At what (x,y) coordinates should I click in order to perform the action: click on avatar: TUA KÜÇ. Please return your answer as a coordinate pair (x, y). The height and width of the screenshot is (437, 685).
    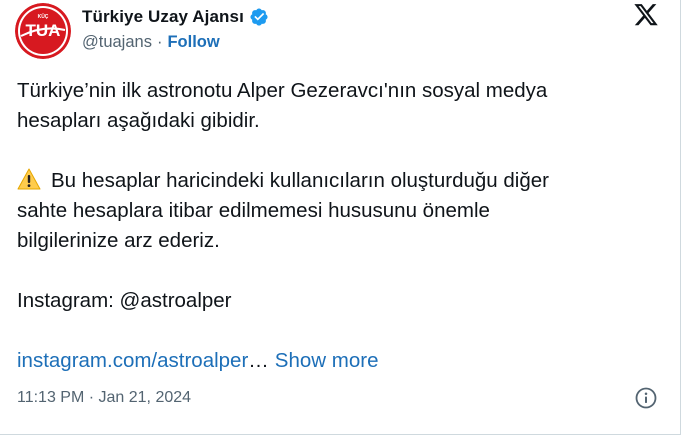
    Looking at the image, I should click on (43, 31).